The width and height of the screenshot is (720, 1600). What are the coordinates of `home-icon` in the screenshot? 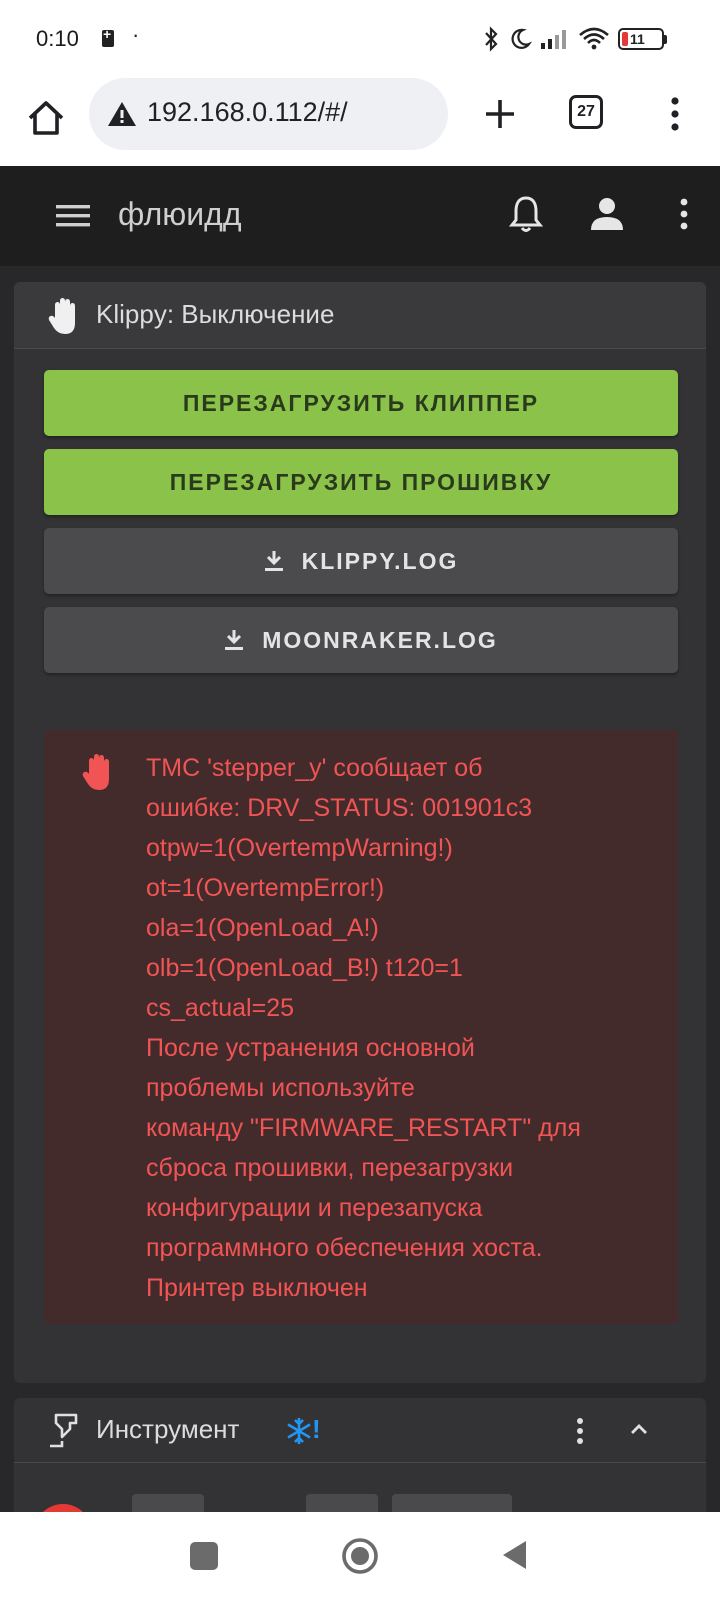 It's located at (46, 118).